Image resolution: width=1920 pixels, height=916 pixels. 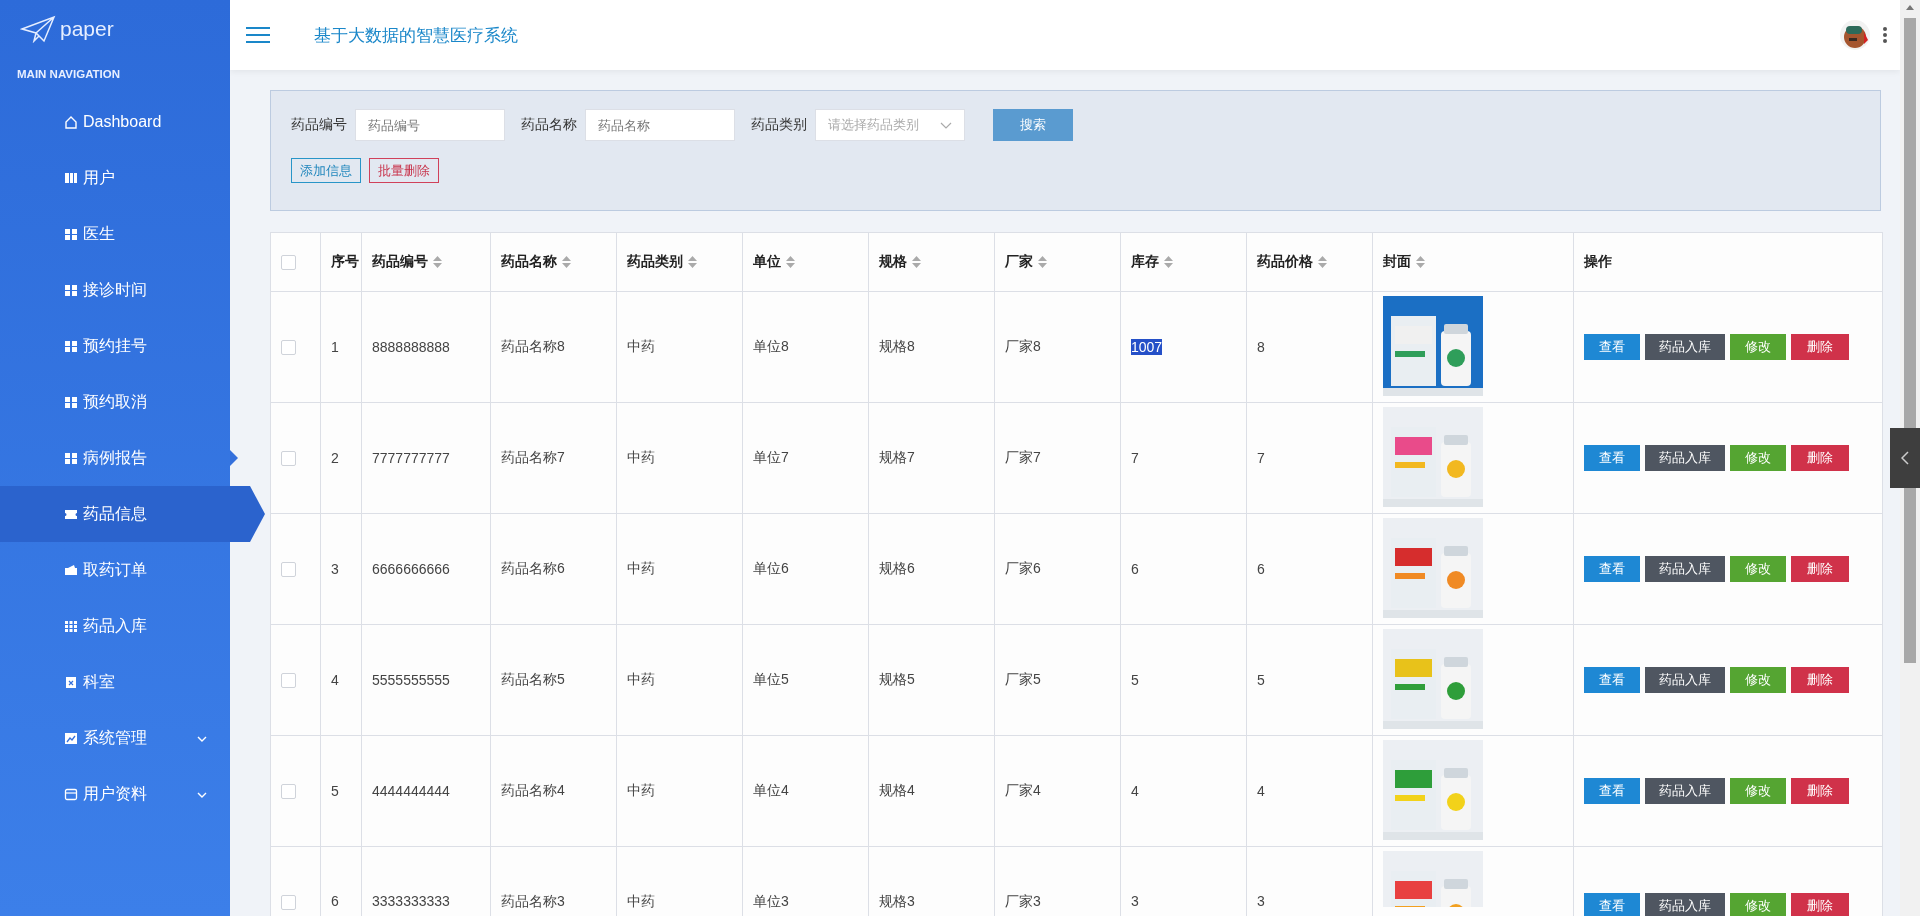 What do you see at coordinates (771, 346) in the screenshot?
I see `table-cell: 单位8` at bounding box center [771, 346].